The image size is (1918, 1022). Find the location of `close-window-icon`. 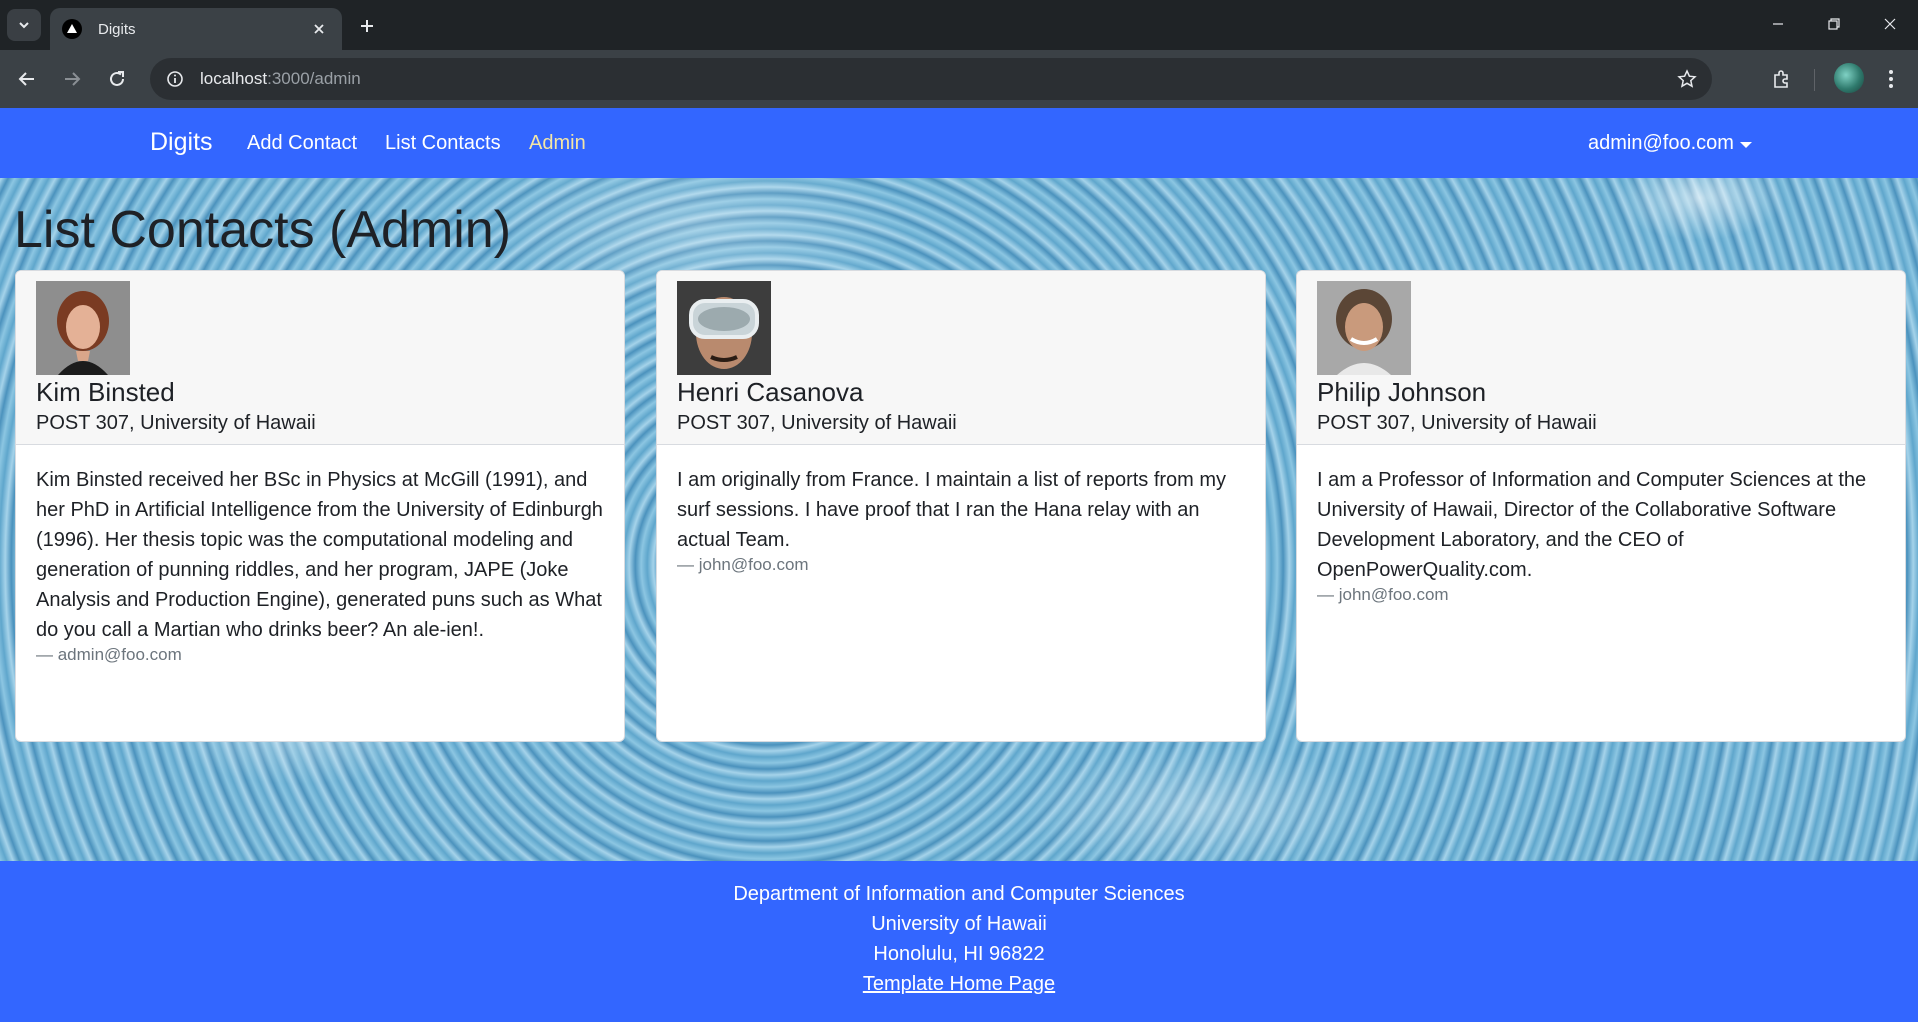

close-window-icon is located at coordinates (1890, 24).